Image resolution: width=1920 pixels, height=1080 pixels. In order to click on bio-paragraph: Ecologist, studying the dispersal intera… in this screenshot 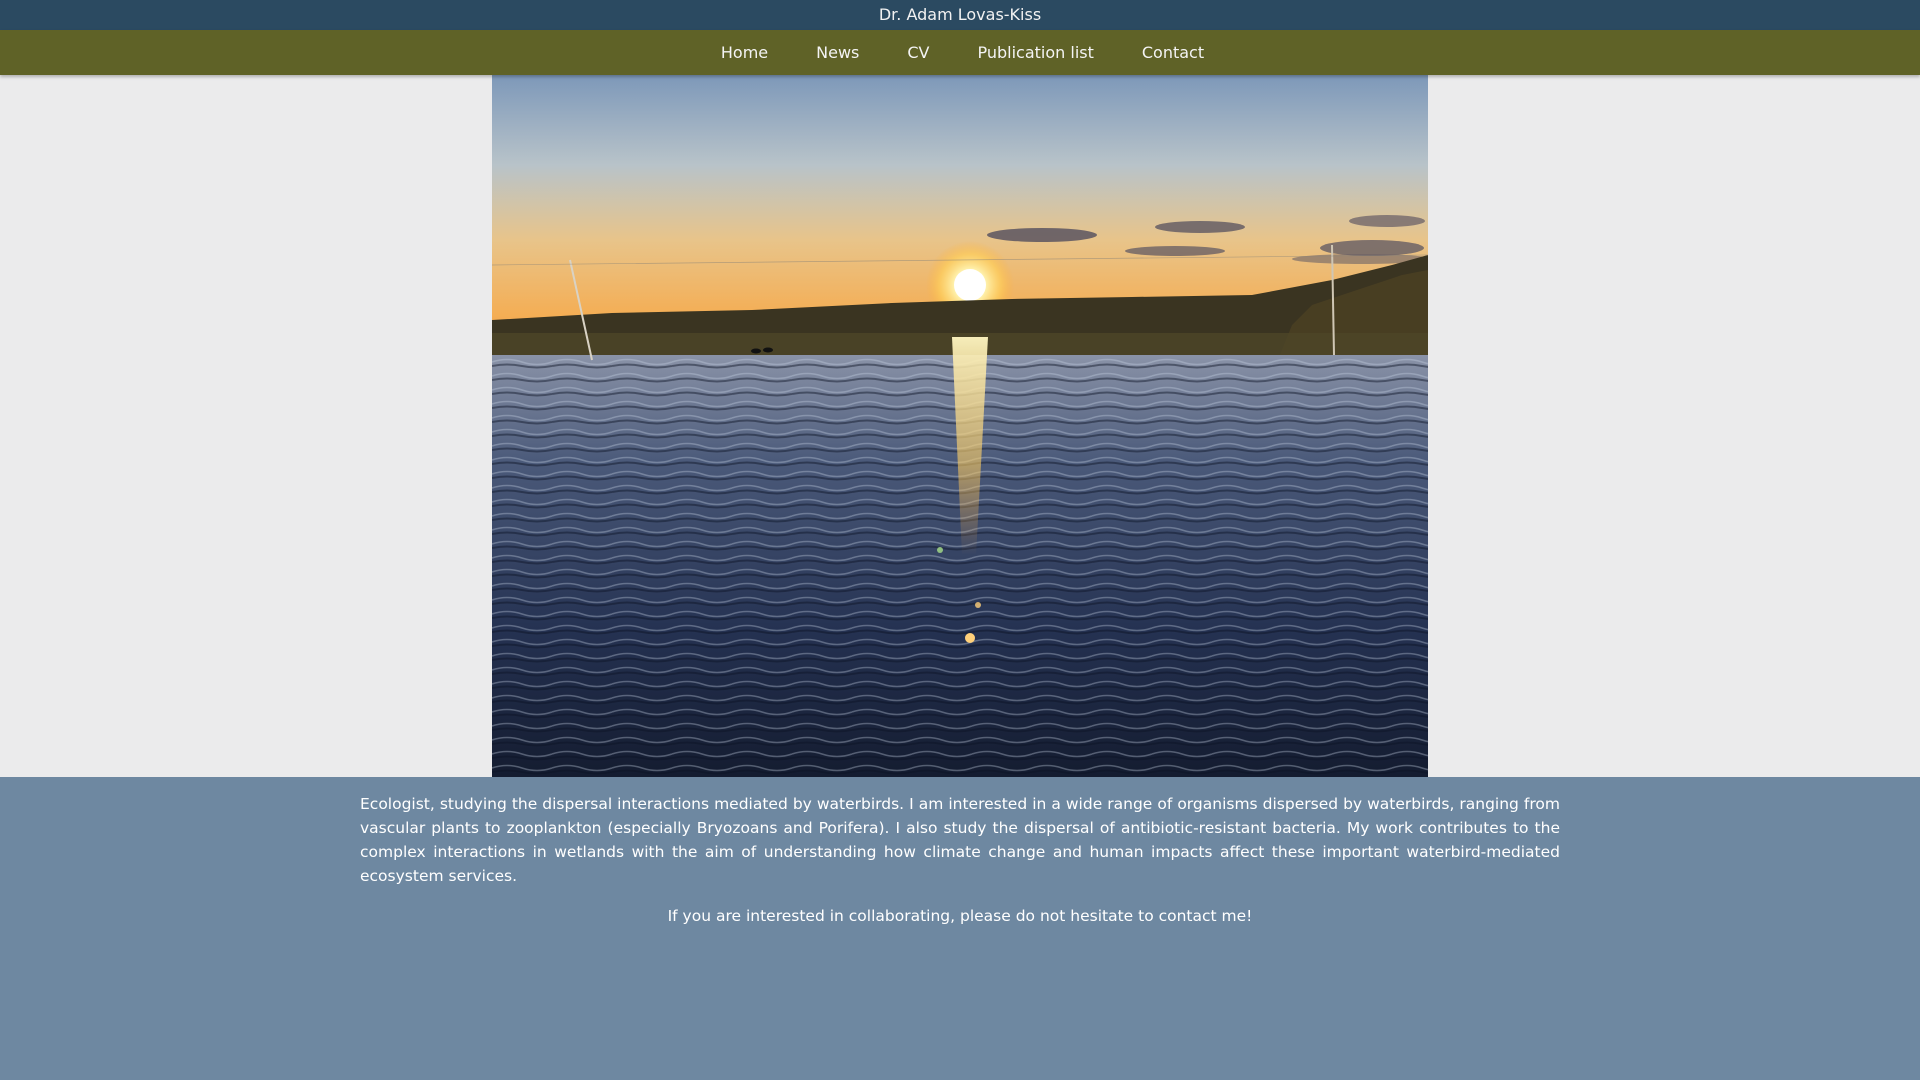, I will do `click(960, 840)`.